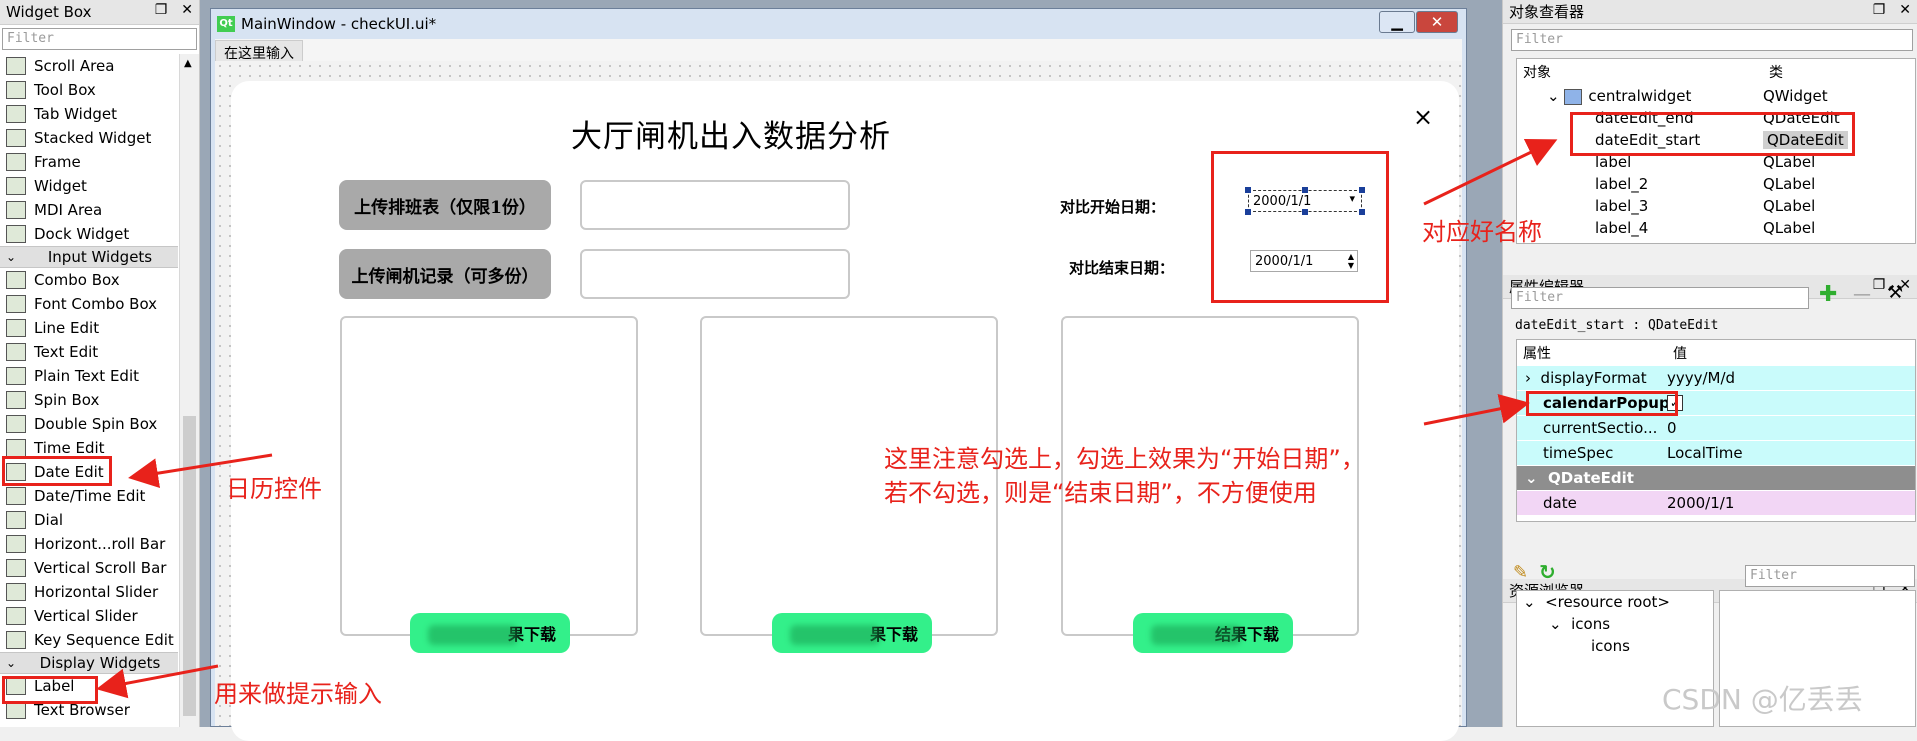 This screenshot has width=1917, height=741. I want to click on arrow-to-date-edit, so click(200, 471).